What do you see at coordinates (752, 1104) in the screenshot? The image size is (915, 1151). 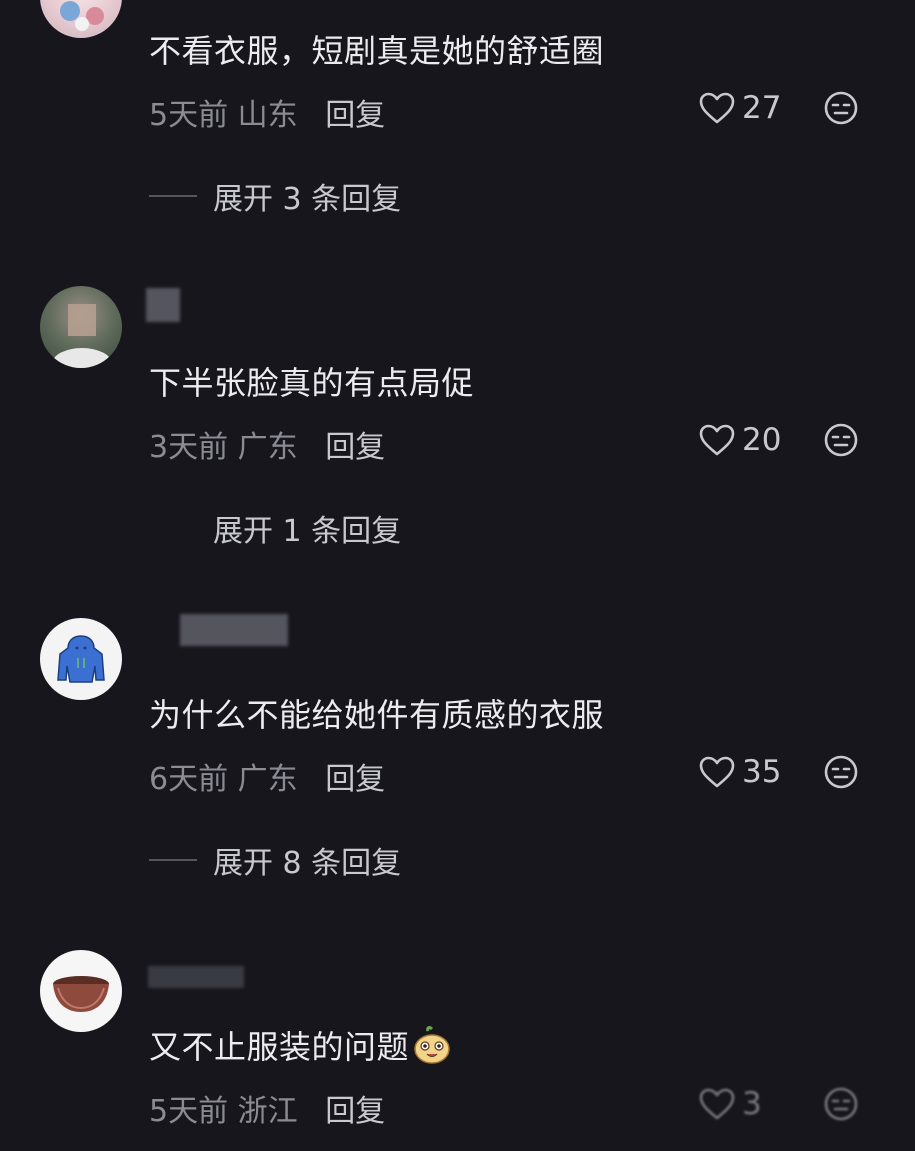 I see `like-count: 3` at bounding box center [752, 1104].